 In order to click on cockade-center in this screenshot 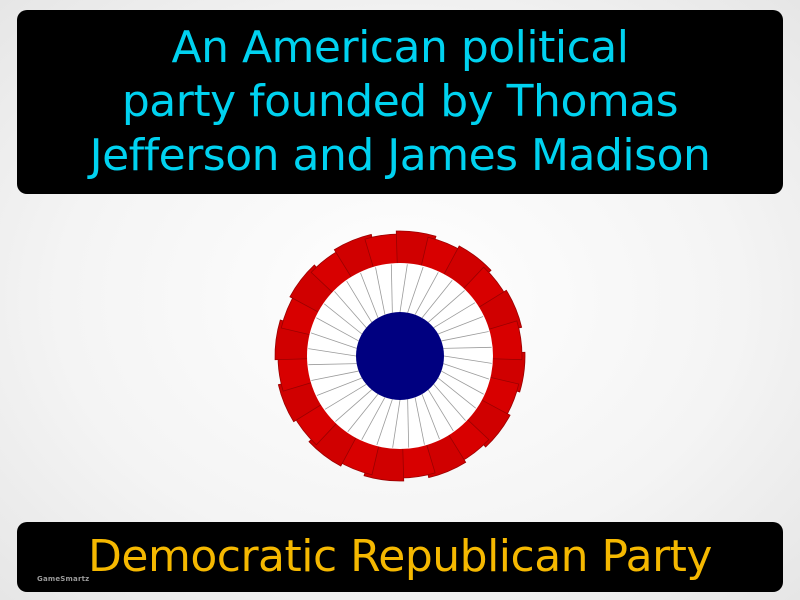, I will do `click(400, 356)`.